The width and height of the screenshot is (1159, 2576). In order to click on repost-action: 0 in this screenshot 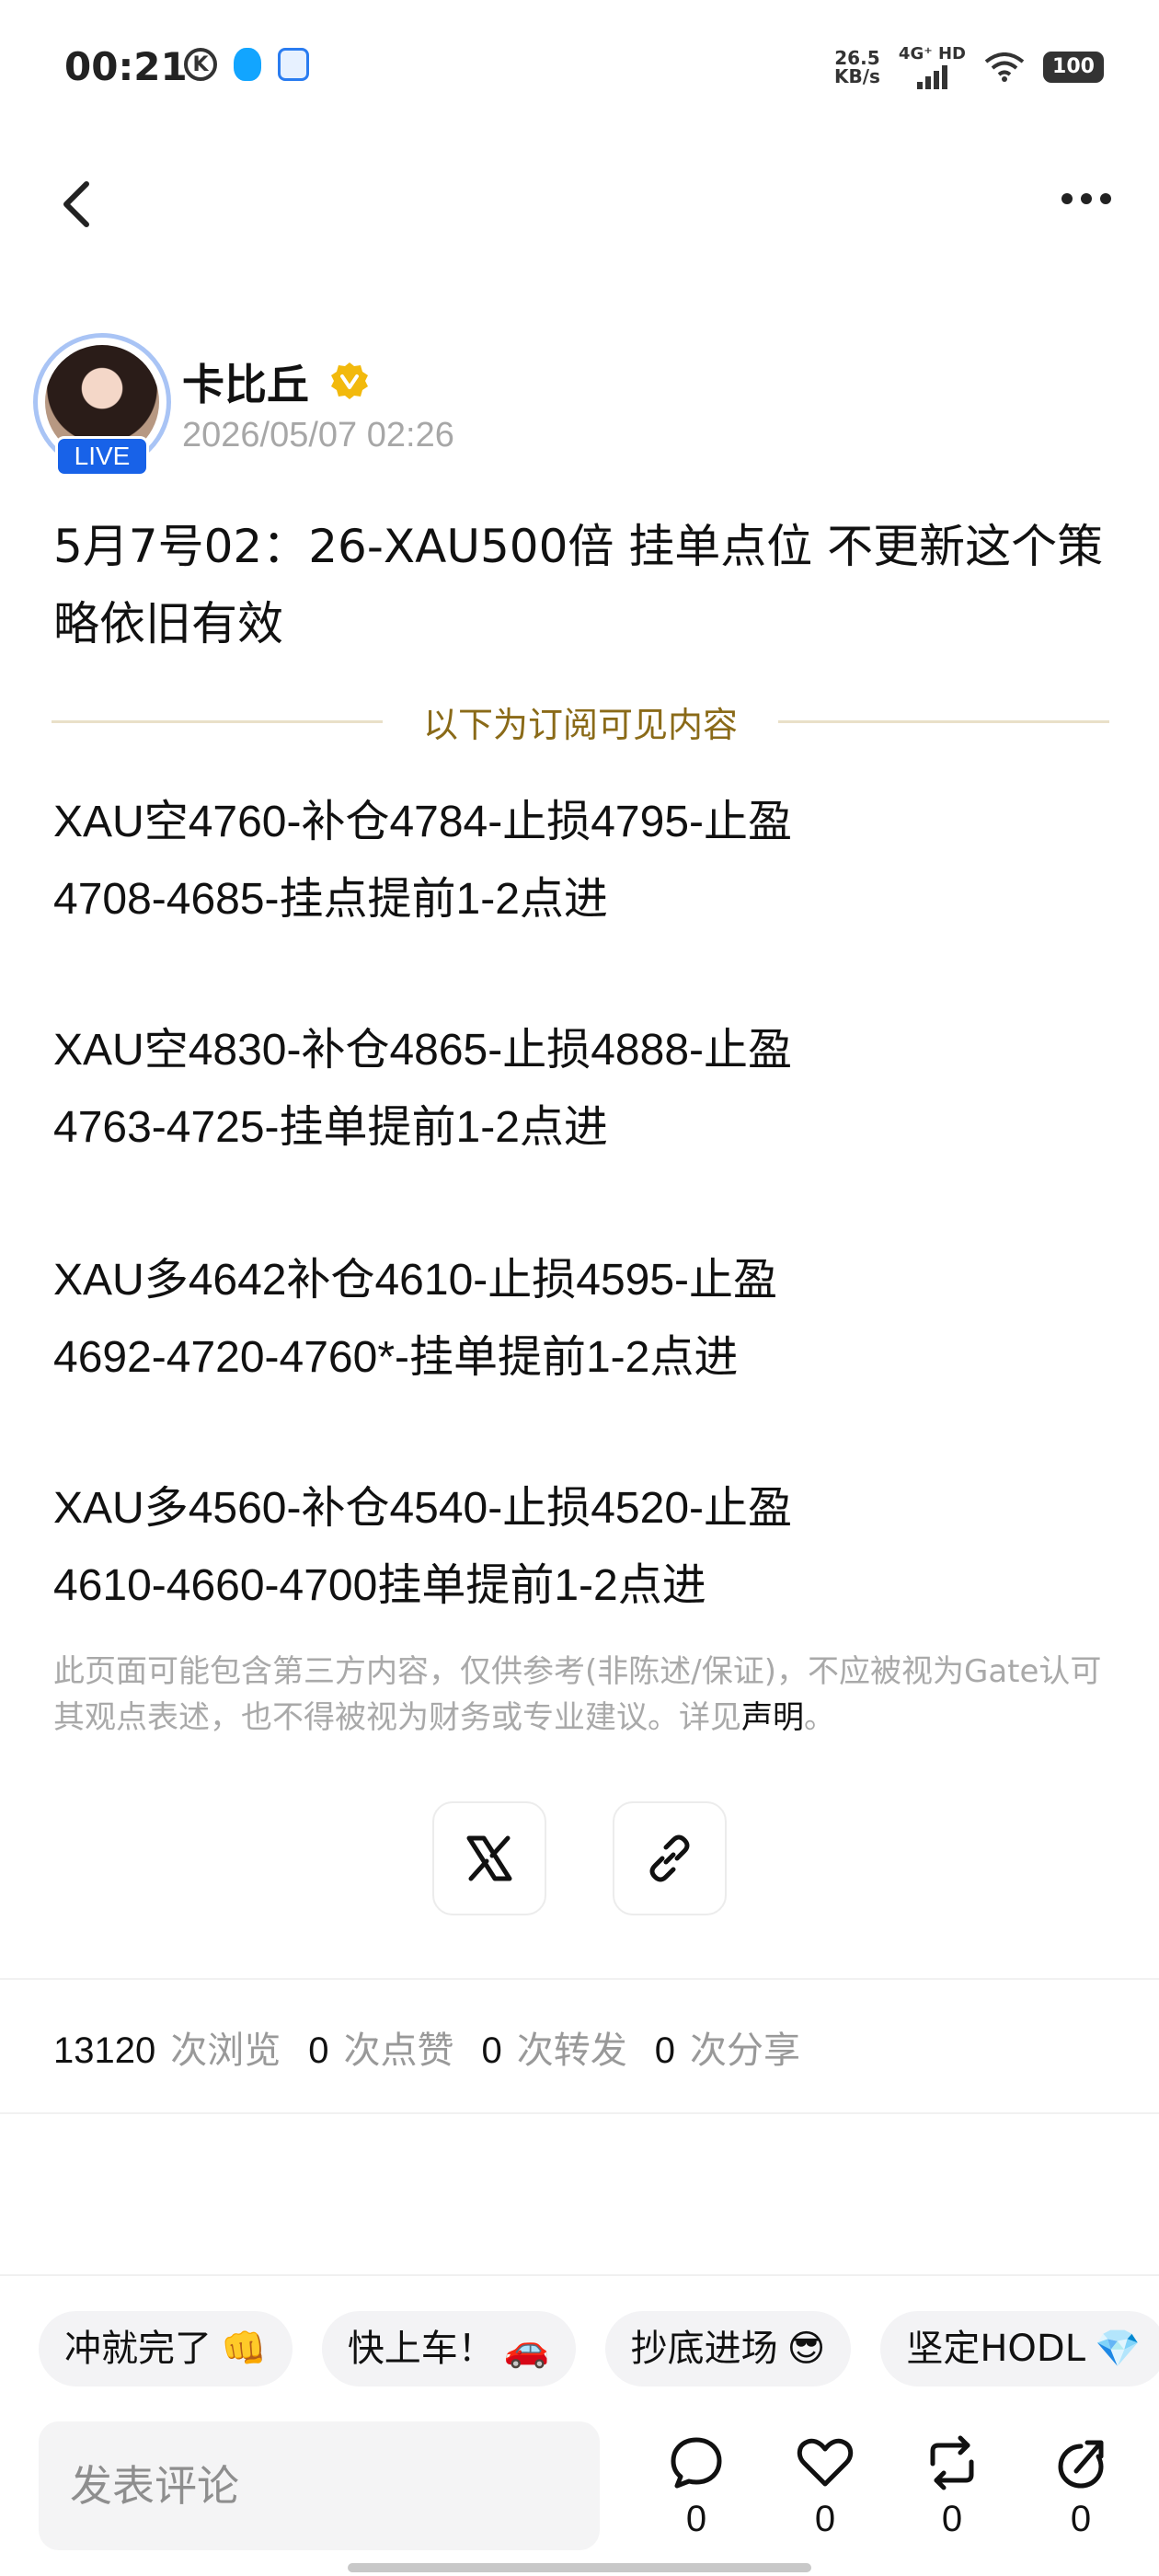, I will do `click(952, 2486)`.